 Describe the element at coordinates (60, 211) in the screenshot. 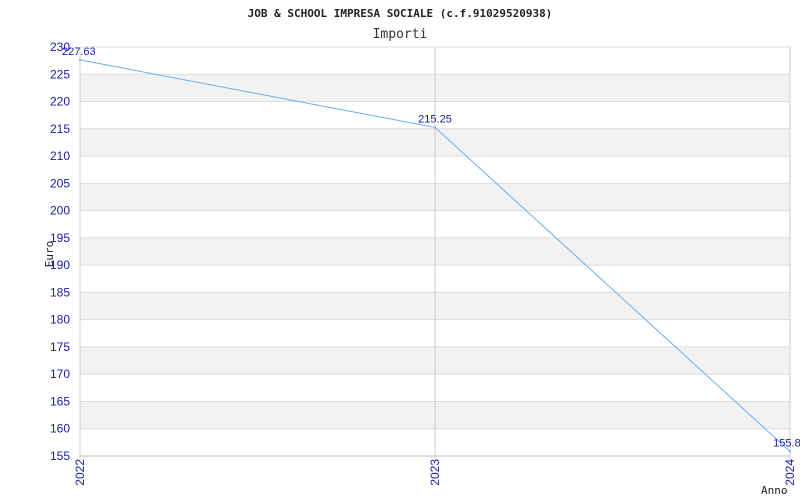

I see `y-tick-label: 200` at that location.